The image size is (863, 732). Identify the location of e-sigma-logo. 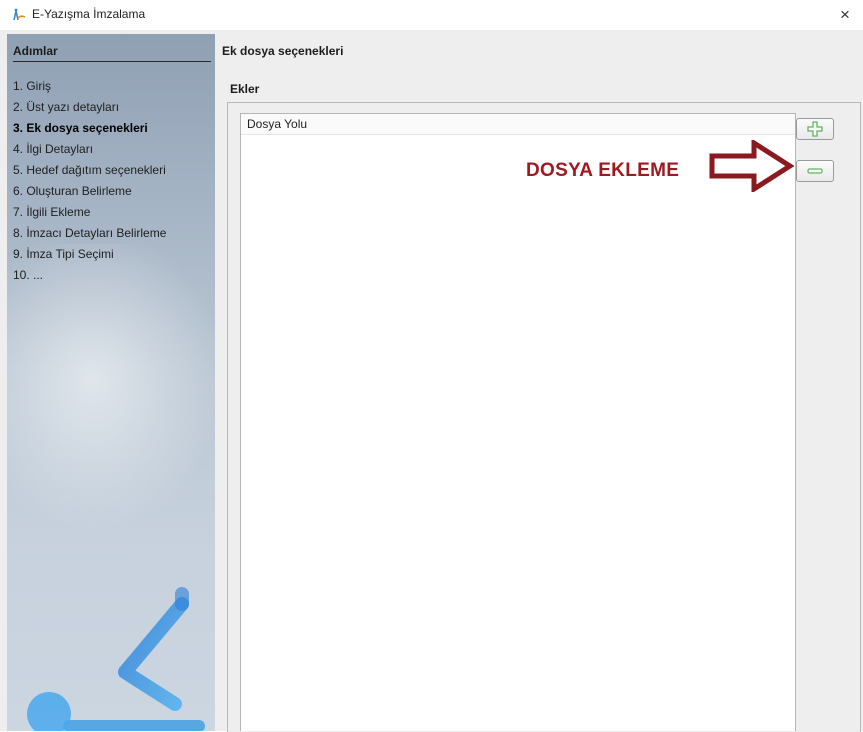
(116, 659).